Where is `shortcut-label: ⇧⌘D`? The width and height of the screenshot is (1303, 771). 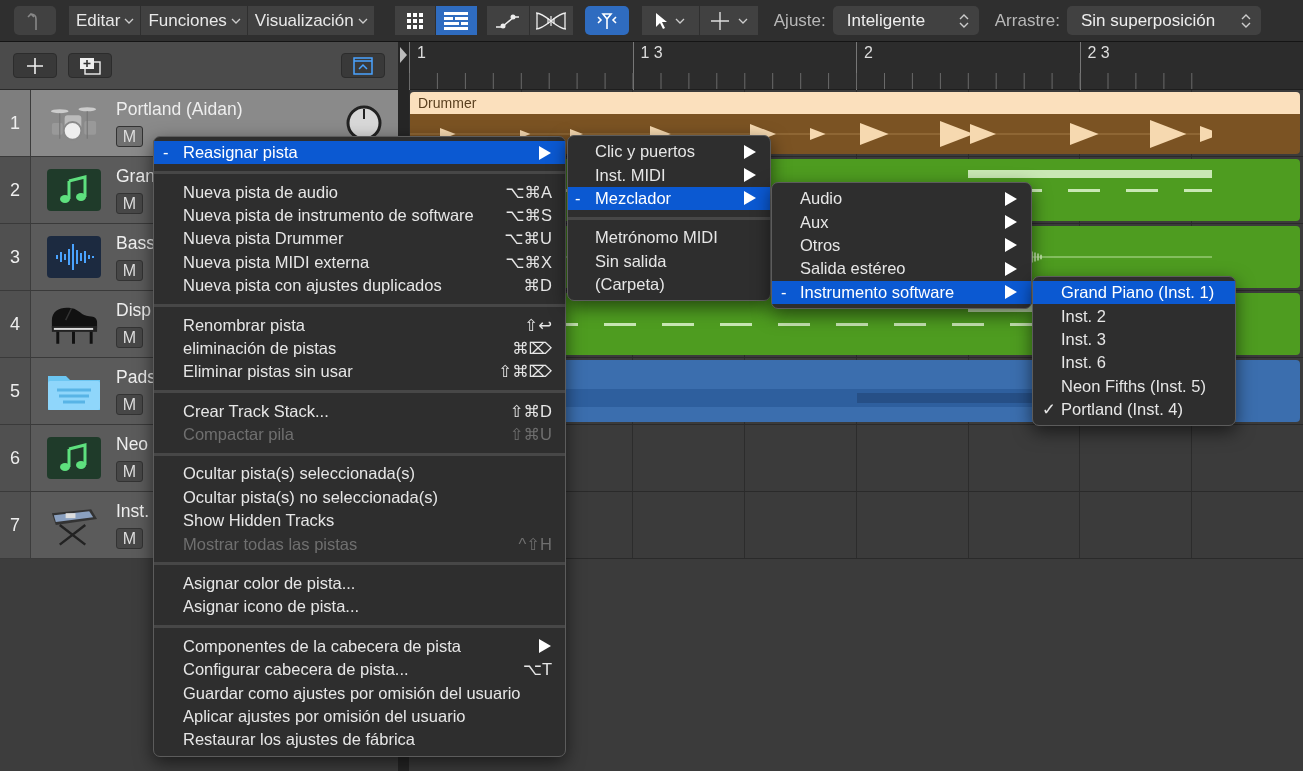
shortcut-label: ⇧⌘D is located at coordinates (530, 411).